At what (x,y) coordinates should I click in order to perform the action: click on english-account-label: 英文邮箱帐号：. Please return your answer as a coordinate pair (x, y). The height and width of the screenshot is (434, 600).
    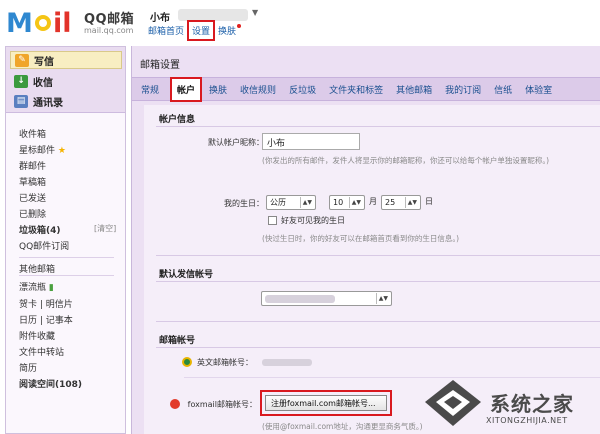
    Looking at the image, I should click on (225, 362).